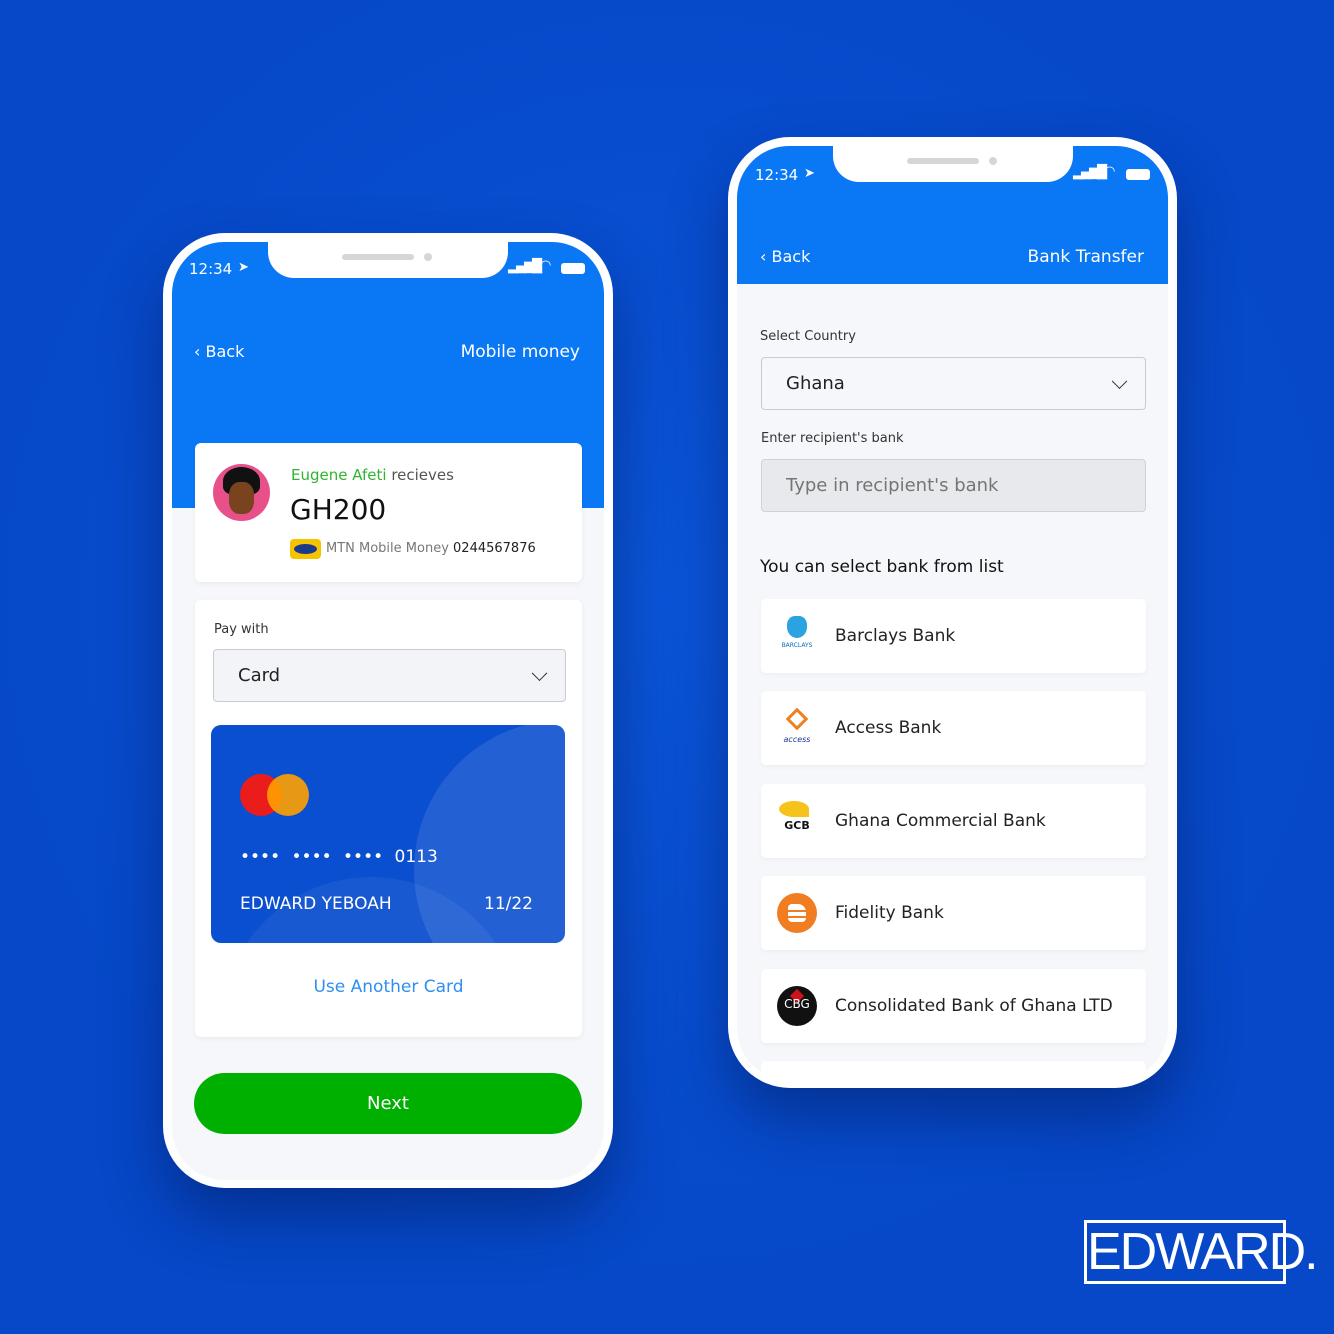 The height and width of the screenshot is (1334, 1334). What do you see at coordinates (338, 509) in the screenshot?
I see `amount: GH200` at bounding box center [338, 509].